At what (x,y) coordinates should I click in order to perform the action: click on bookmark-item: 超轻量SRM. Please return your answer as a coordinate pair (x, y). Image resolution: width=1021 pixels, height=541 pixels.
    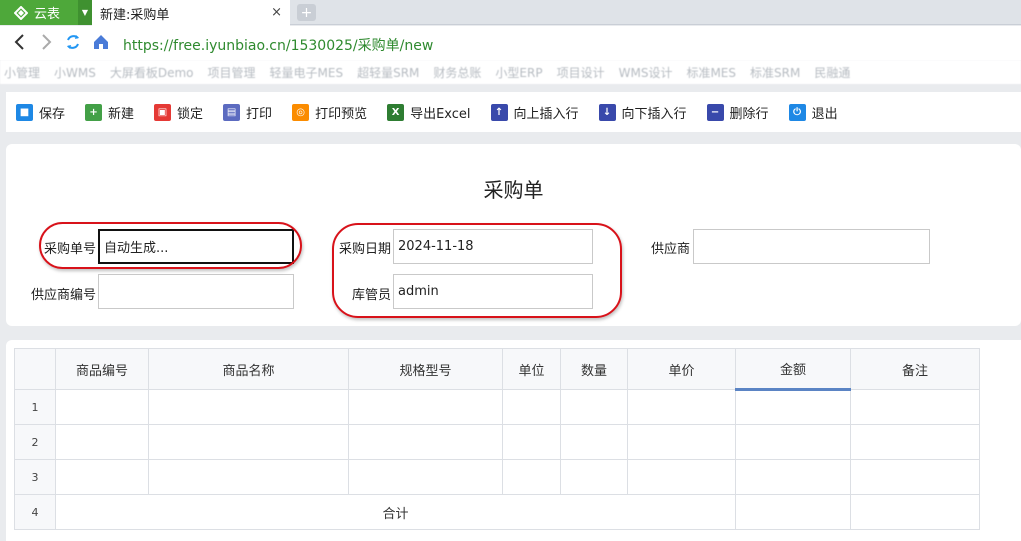
    Looking at the image, I should click on (388, 72).